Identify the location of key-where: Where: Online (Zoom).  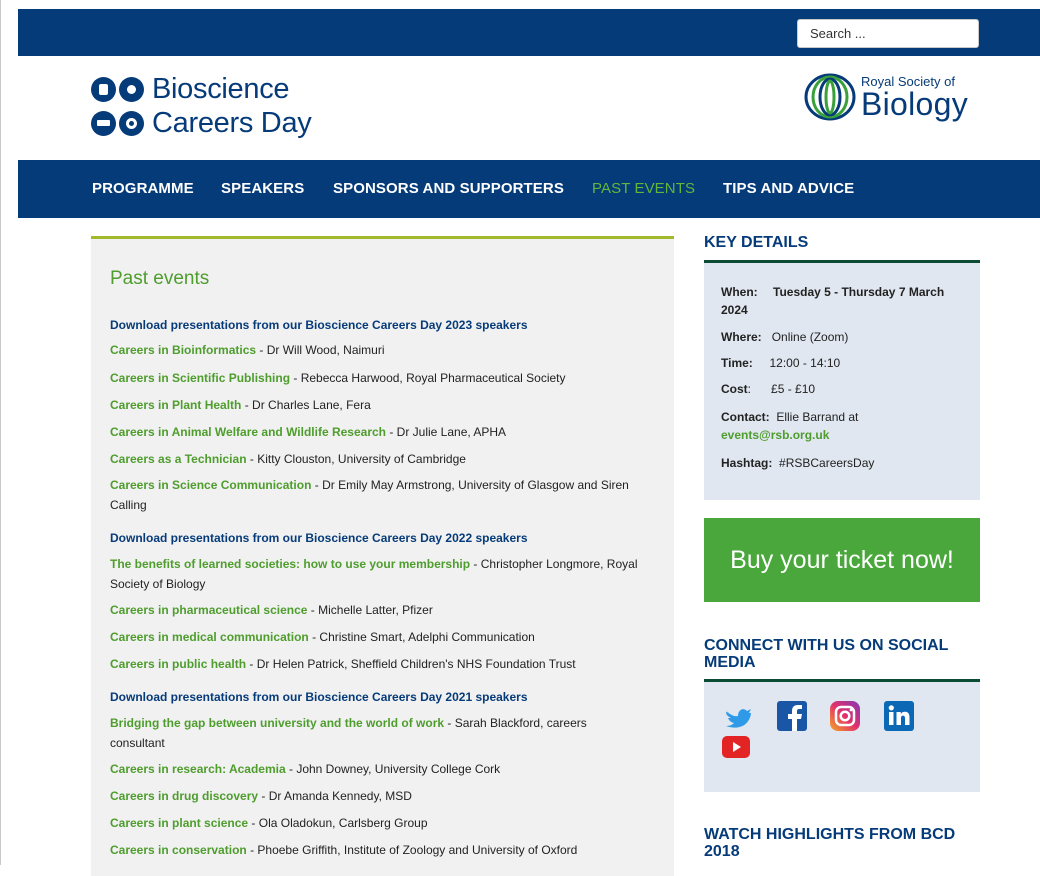
(785, 337).